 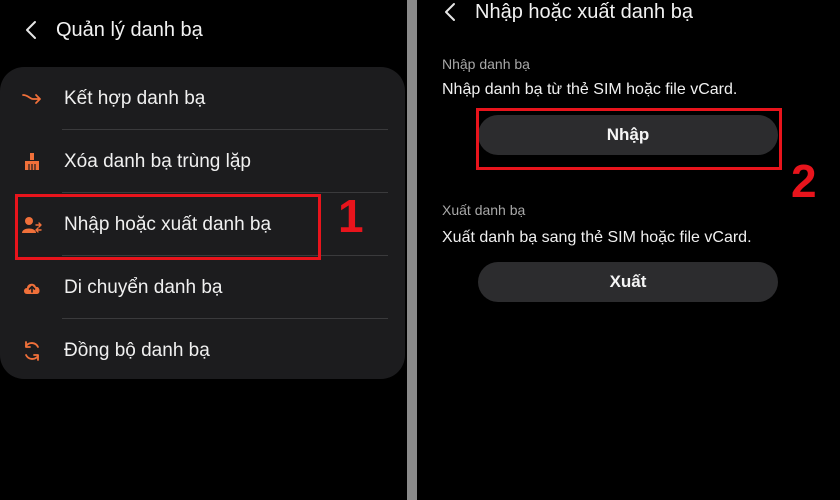 I want to click on sync-icon, so click(x=32, y=351).